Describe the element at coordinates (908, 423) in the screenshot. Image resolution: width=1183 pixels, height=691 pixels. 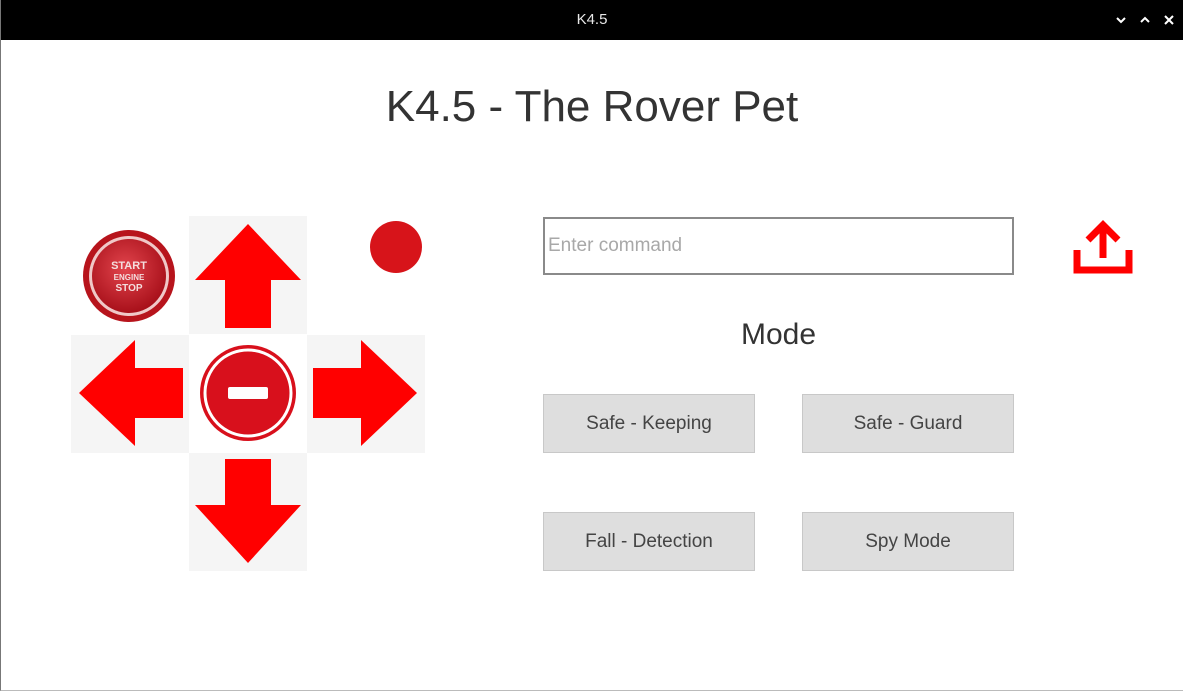
I see `mode-safe-guard-button: Safe - Guard` at that location.